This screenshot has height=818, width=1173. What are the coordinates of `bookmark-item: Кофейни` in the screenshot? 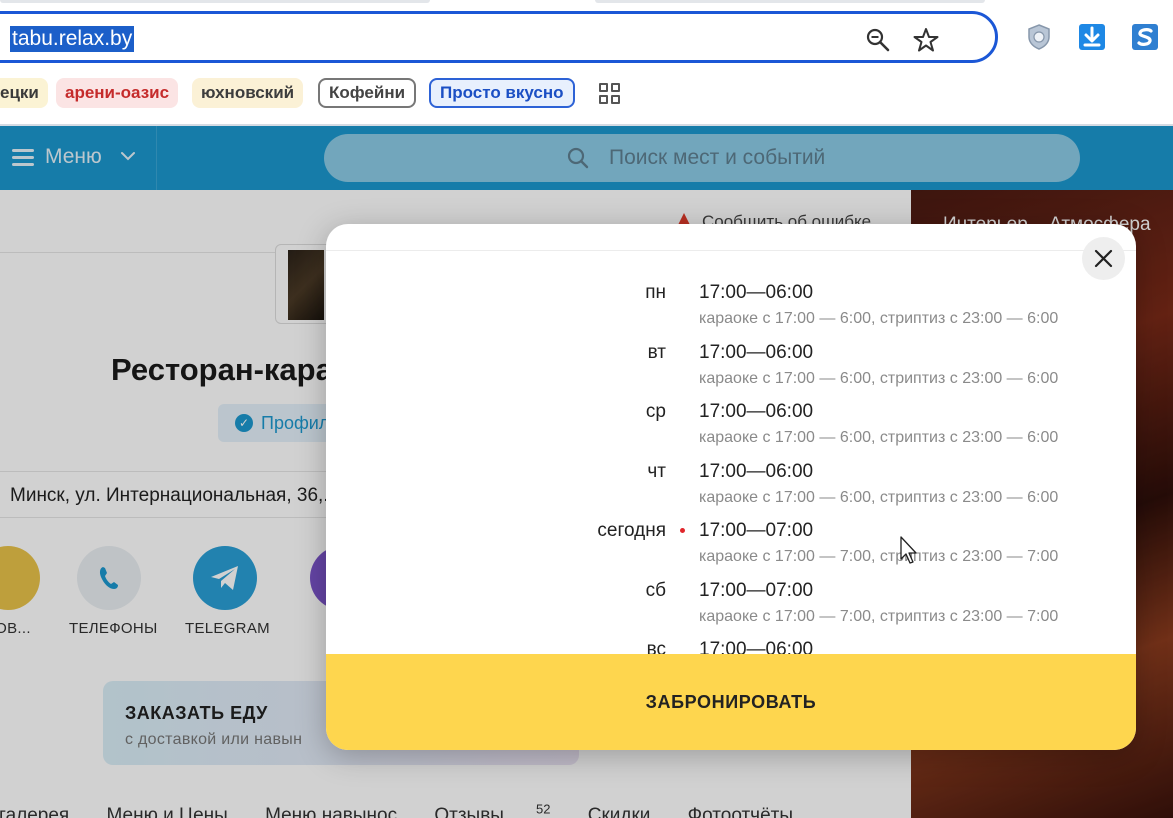 It's located at (367, 93).